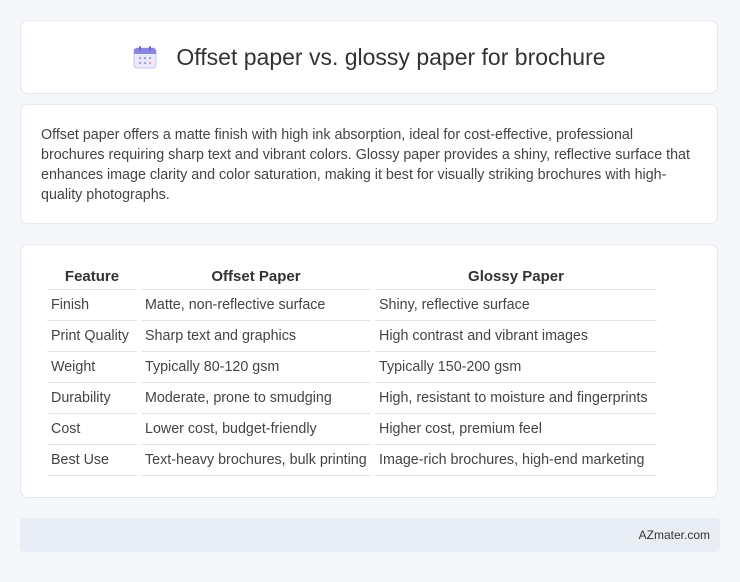 The image size is (740, 582). Describe the element at coordinates (256, 398) in the screenshot. I see `offset-cell: Moderate, prone to smudging` at that location.